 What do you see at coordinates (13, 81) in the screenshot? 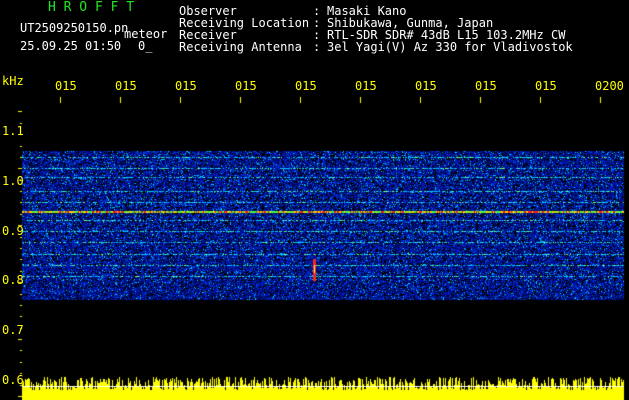
I see `freq-unit-label: kHz` at bounding box center [13, 81].